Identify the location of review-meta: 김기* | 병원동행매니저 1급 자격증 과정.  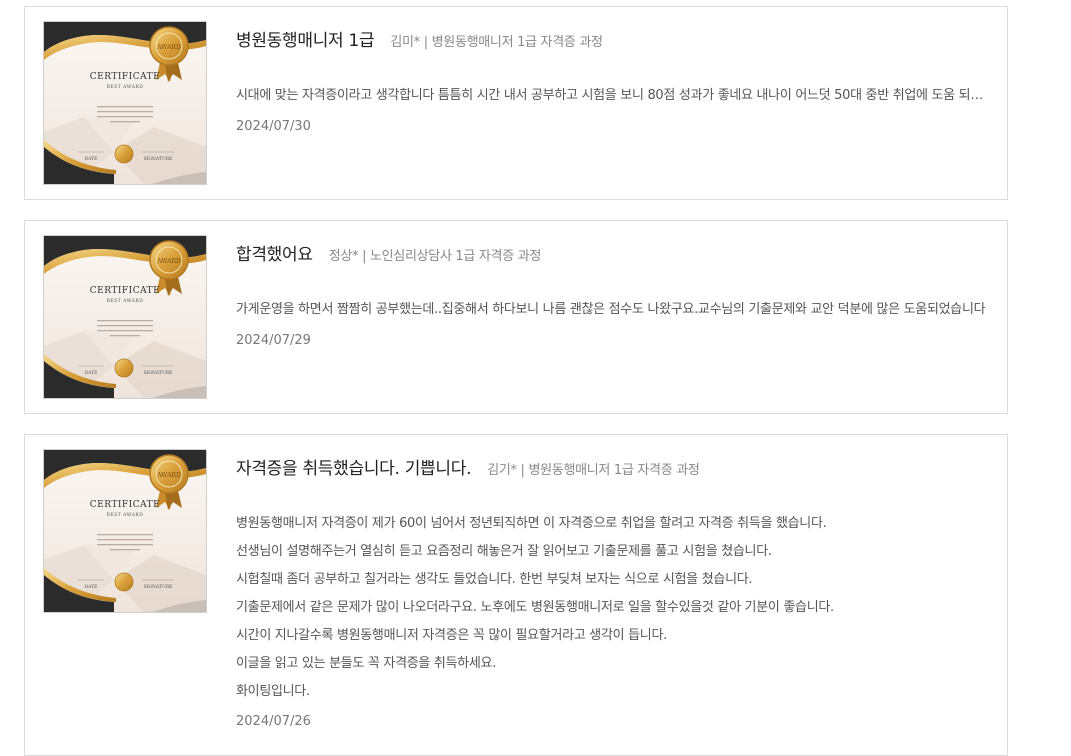
(593, 470).